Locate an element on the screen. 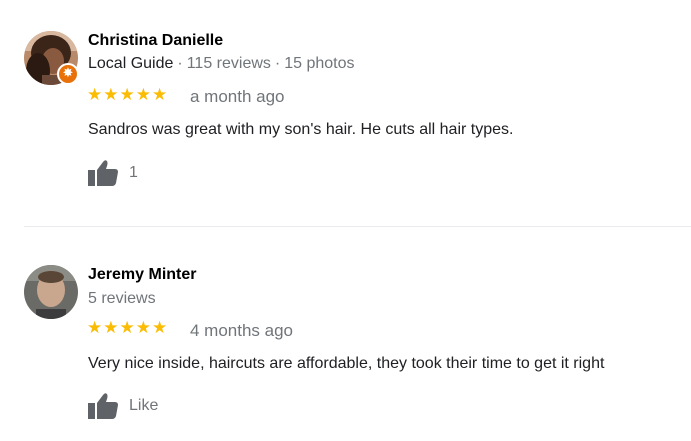  reviews-count: 5 reviews is located at coordinates (122, 298).